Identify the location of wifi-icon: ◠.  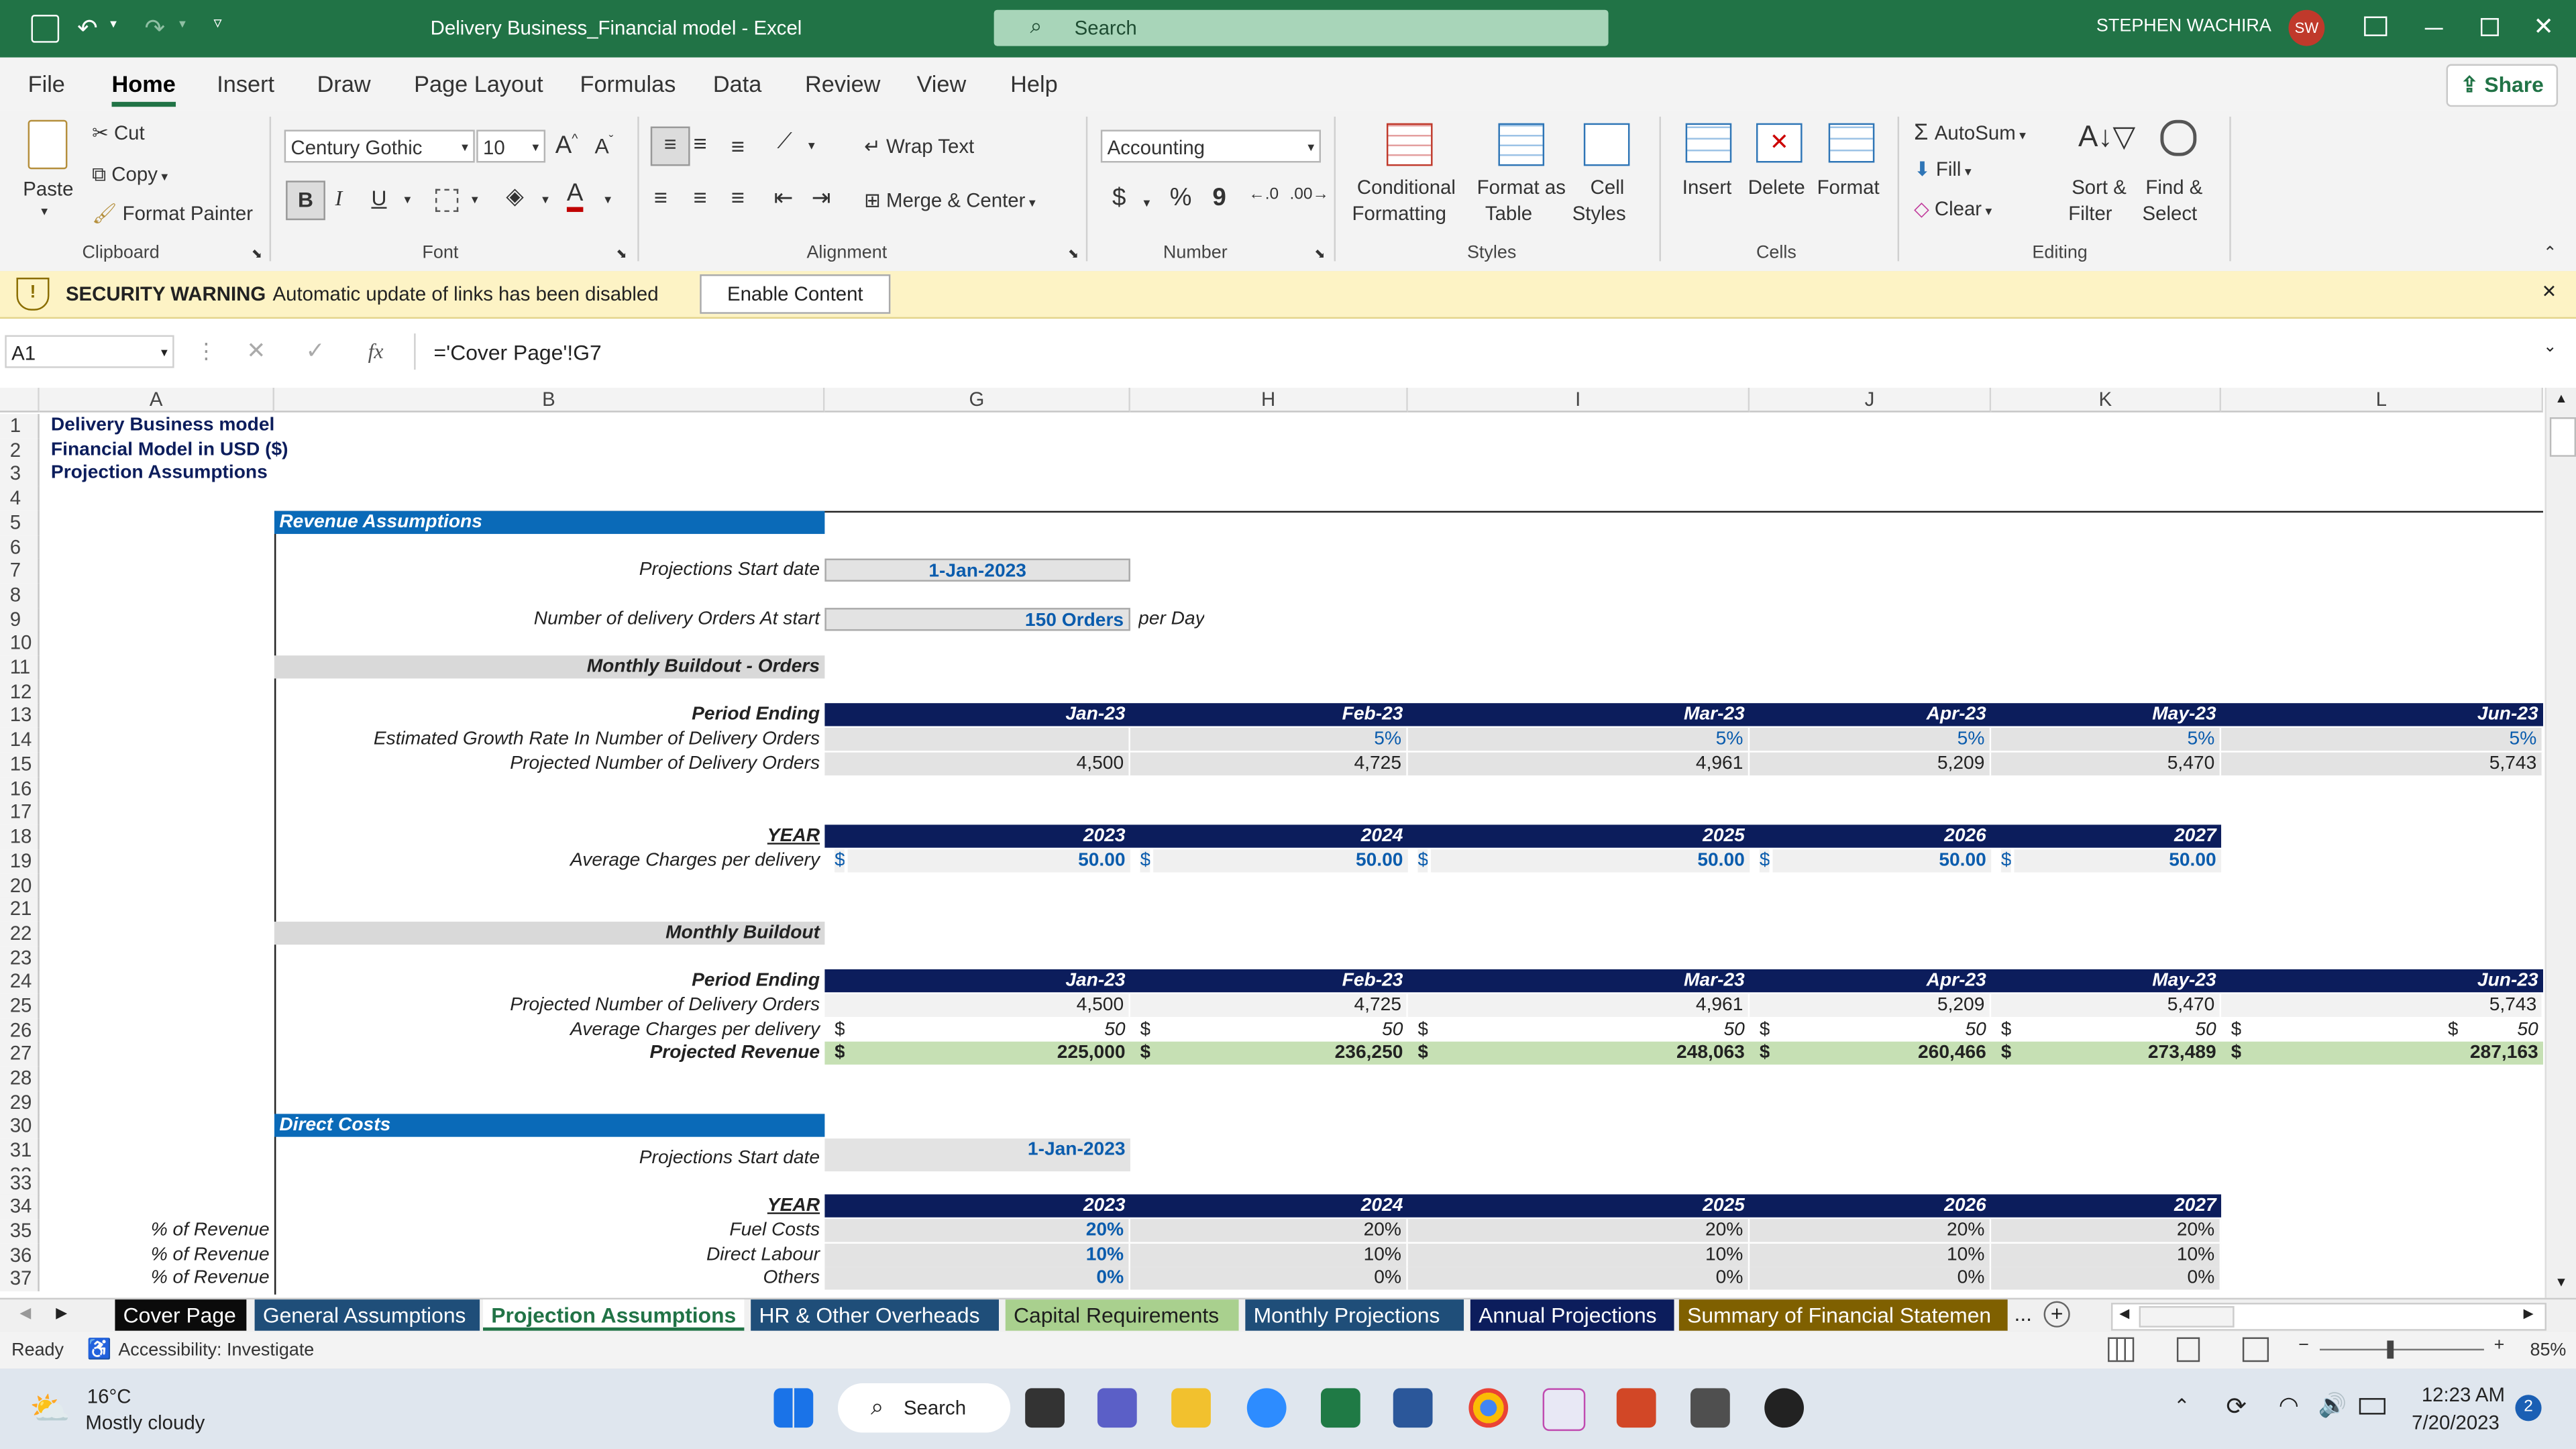
(2289, 1405).